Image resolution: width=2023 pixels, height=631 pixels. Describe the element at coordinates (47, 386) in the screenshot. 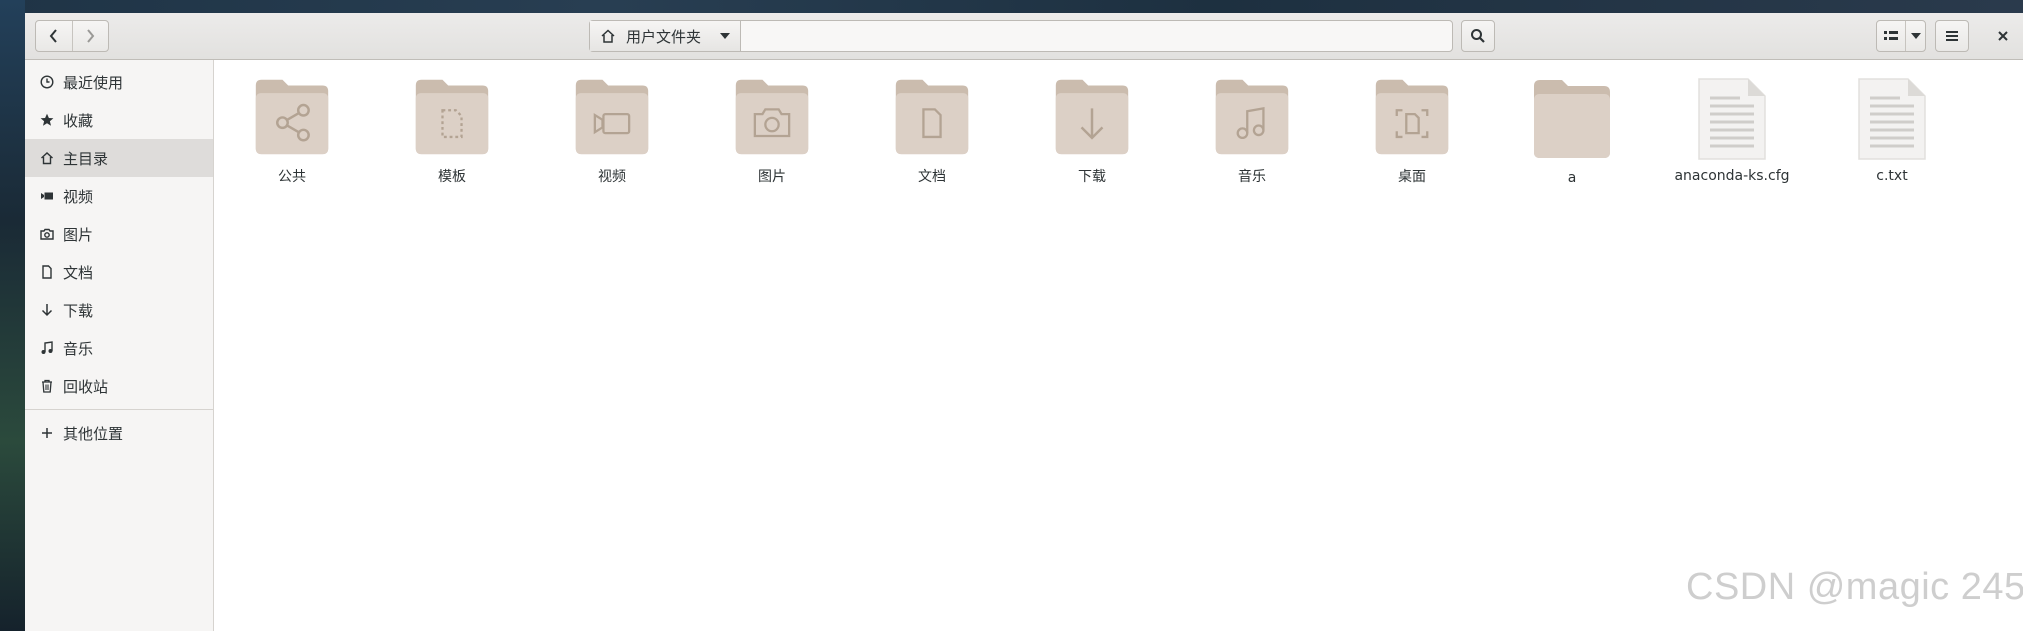

I see `trash-icon` at that location.